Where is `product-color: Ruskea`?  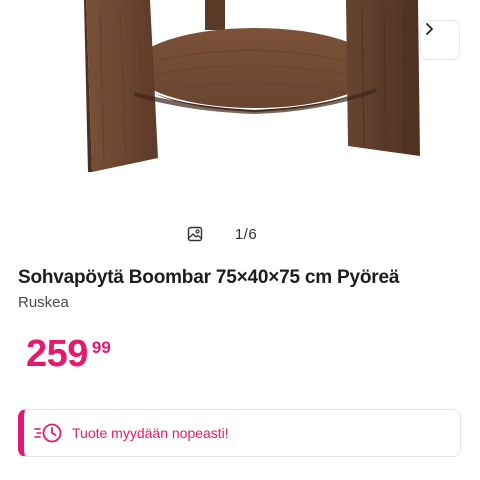 product-color: Ruskea is located at coordinates (43, 302).